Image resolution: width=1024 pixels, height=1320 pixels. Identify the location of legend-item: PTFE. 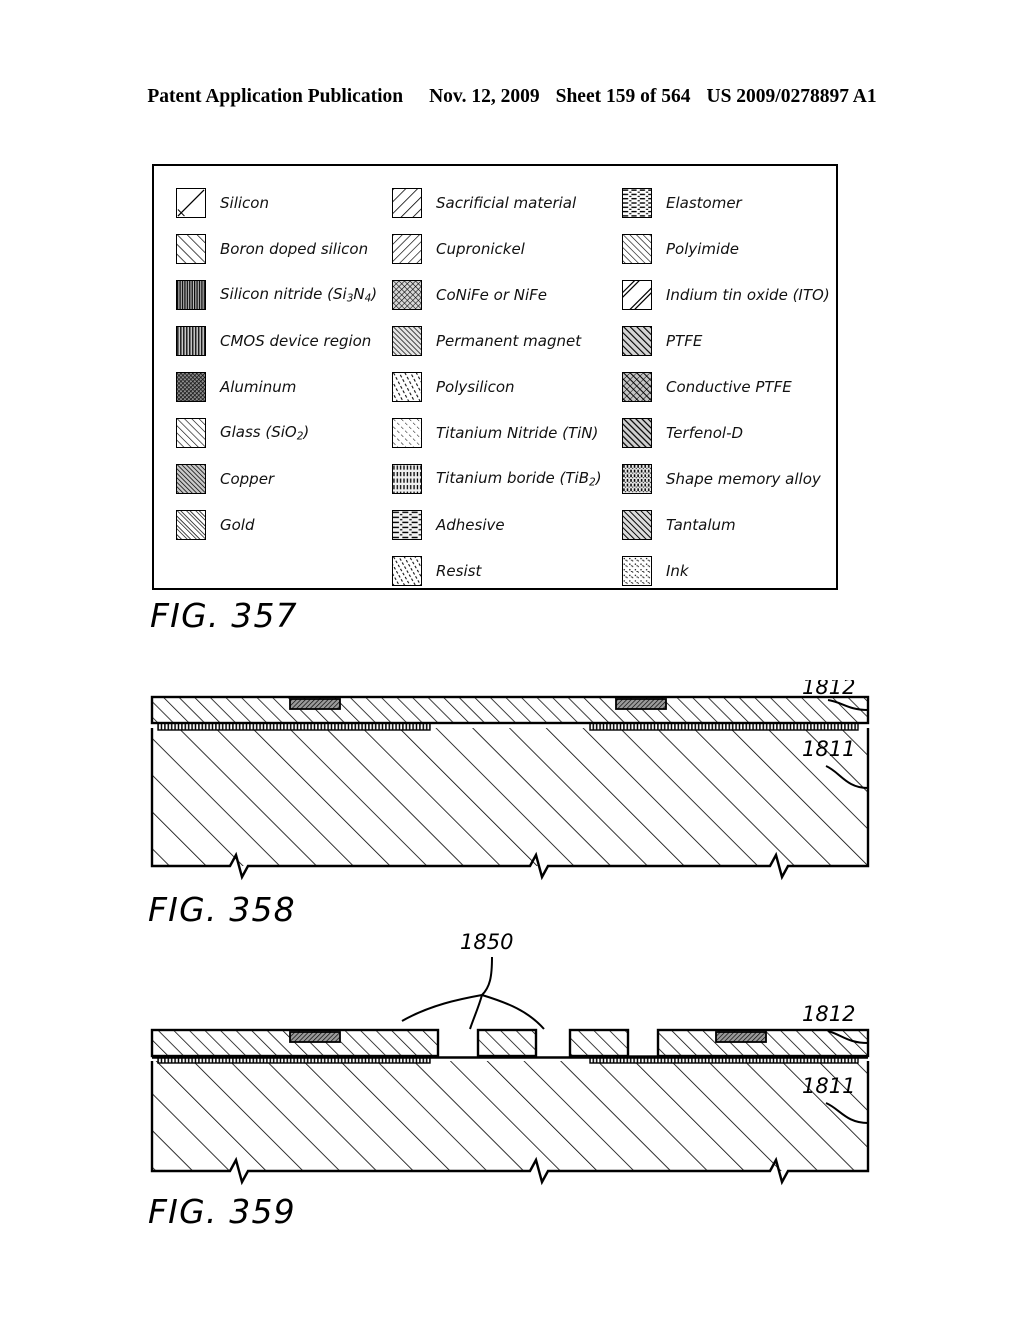
(731, 341).